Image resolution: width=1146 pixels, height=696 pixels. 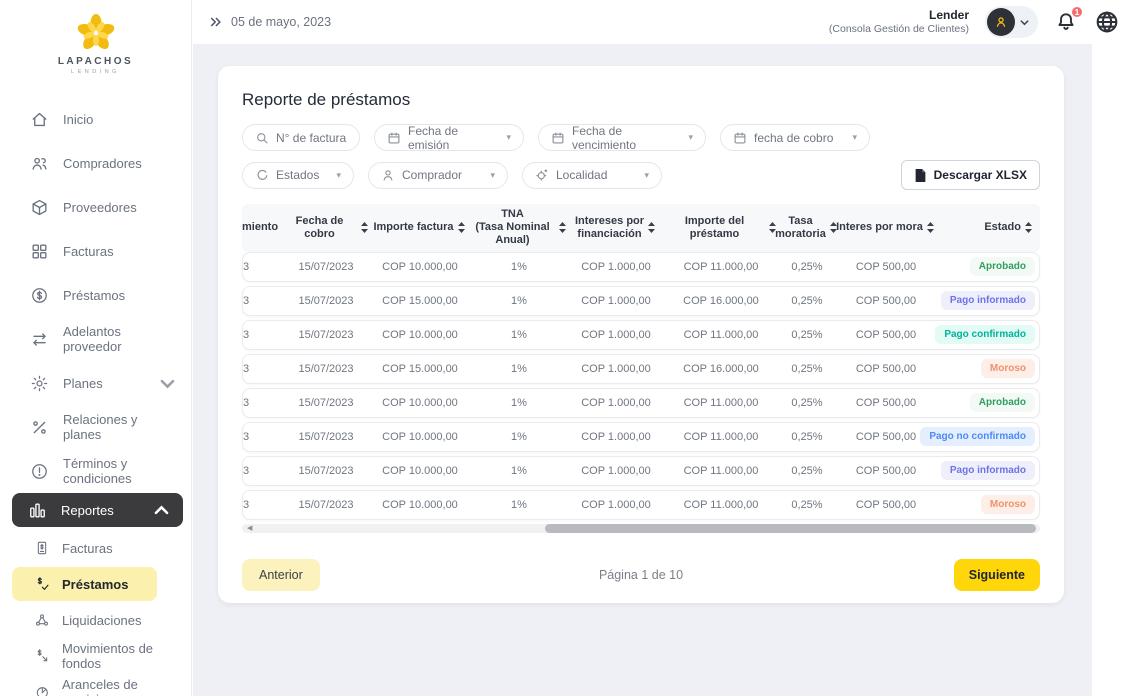 I want to click on swap-arrows-icon, so click(x=39, y=339).